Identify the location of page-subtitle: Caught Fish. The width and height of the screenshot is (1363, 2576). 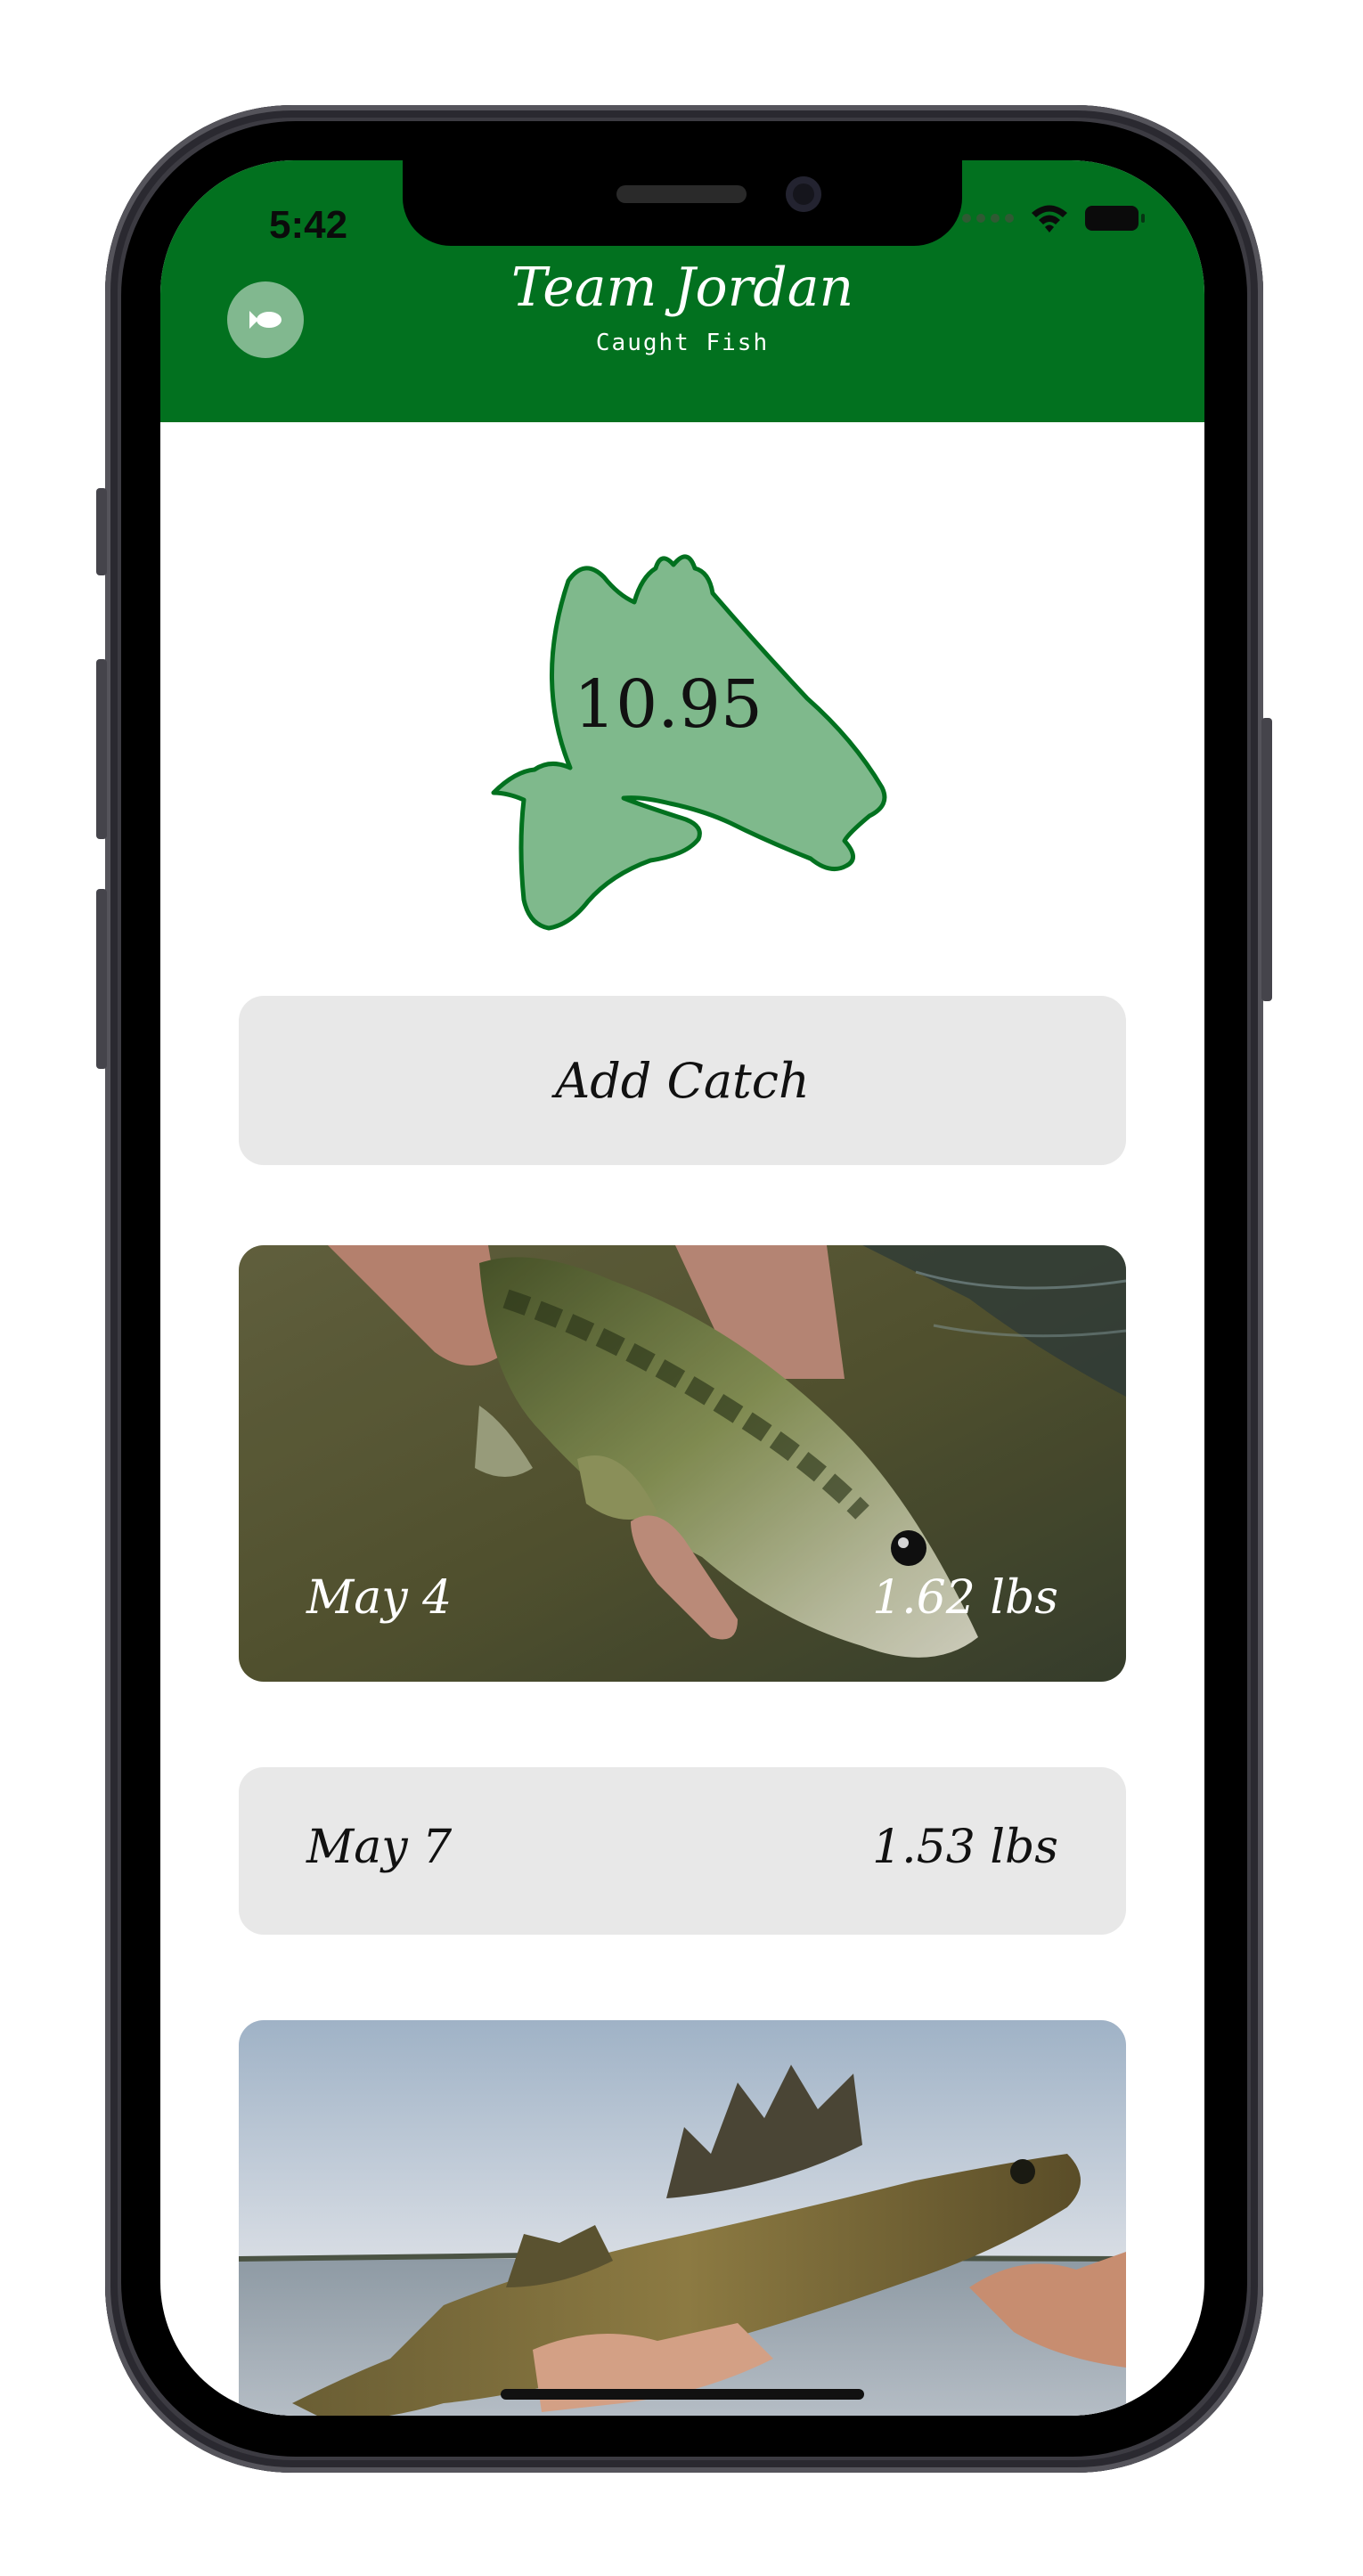
(682, 343).